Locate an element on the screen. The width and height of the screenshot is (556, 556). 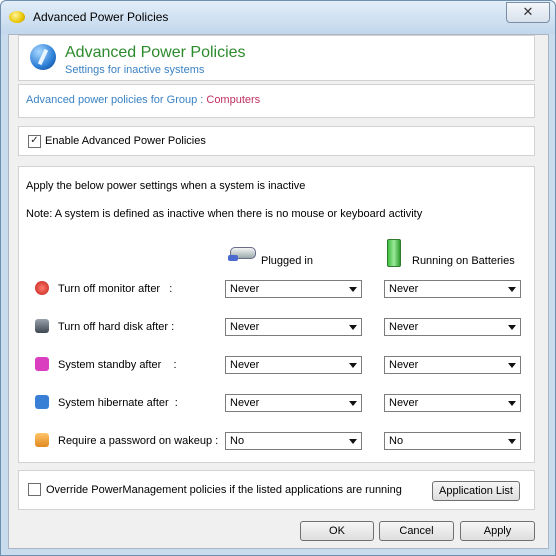
lock-icon is located at coordinates (42, 440).